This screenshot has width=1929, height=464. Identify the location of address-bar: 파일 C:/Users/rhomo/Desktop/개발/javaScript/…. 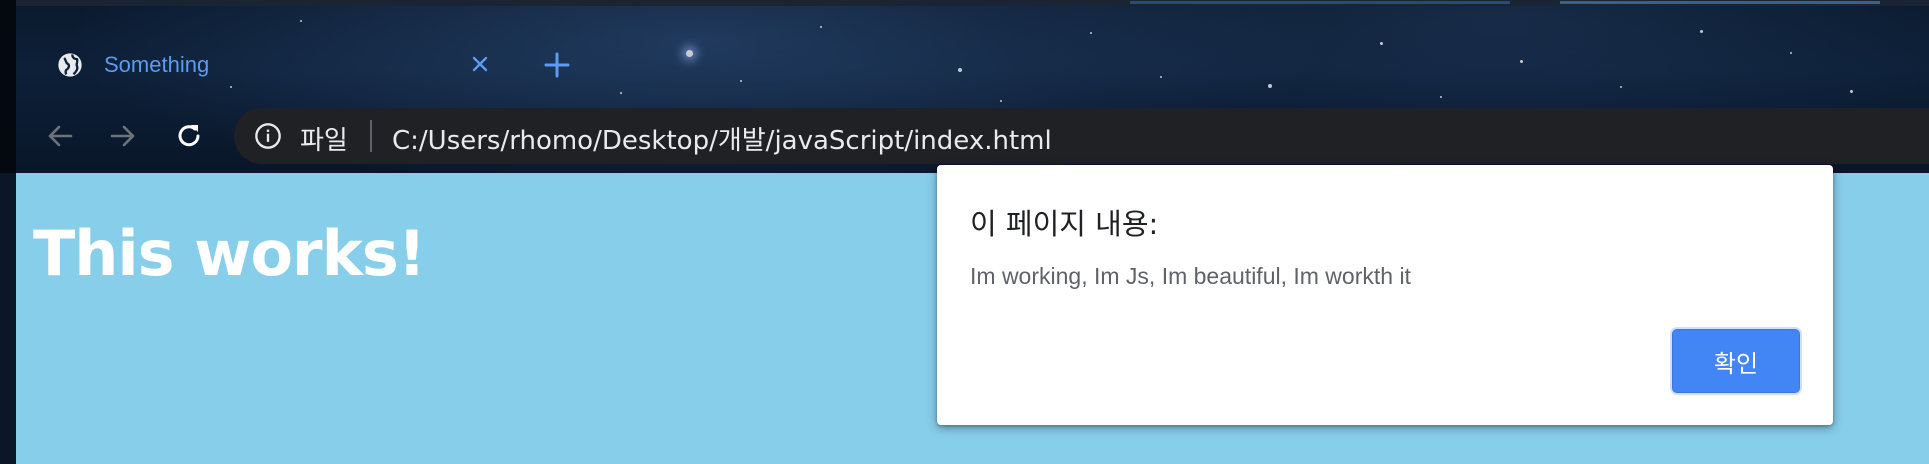
(1081, 136).